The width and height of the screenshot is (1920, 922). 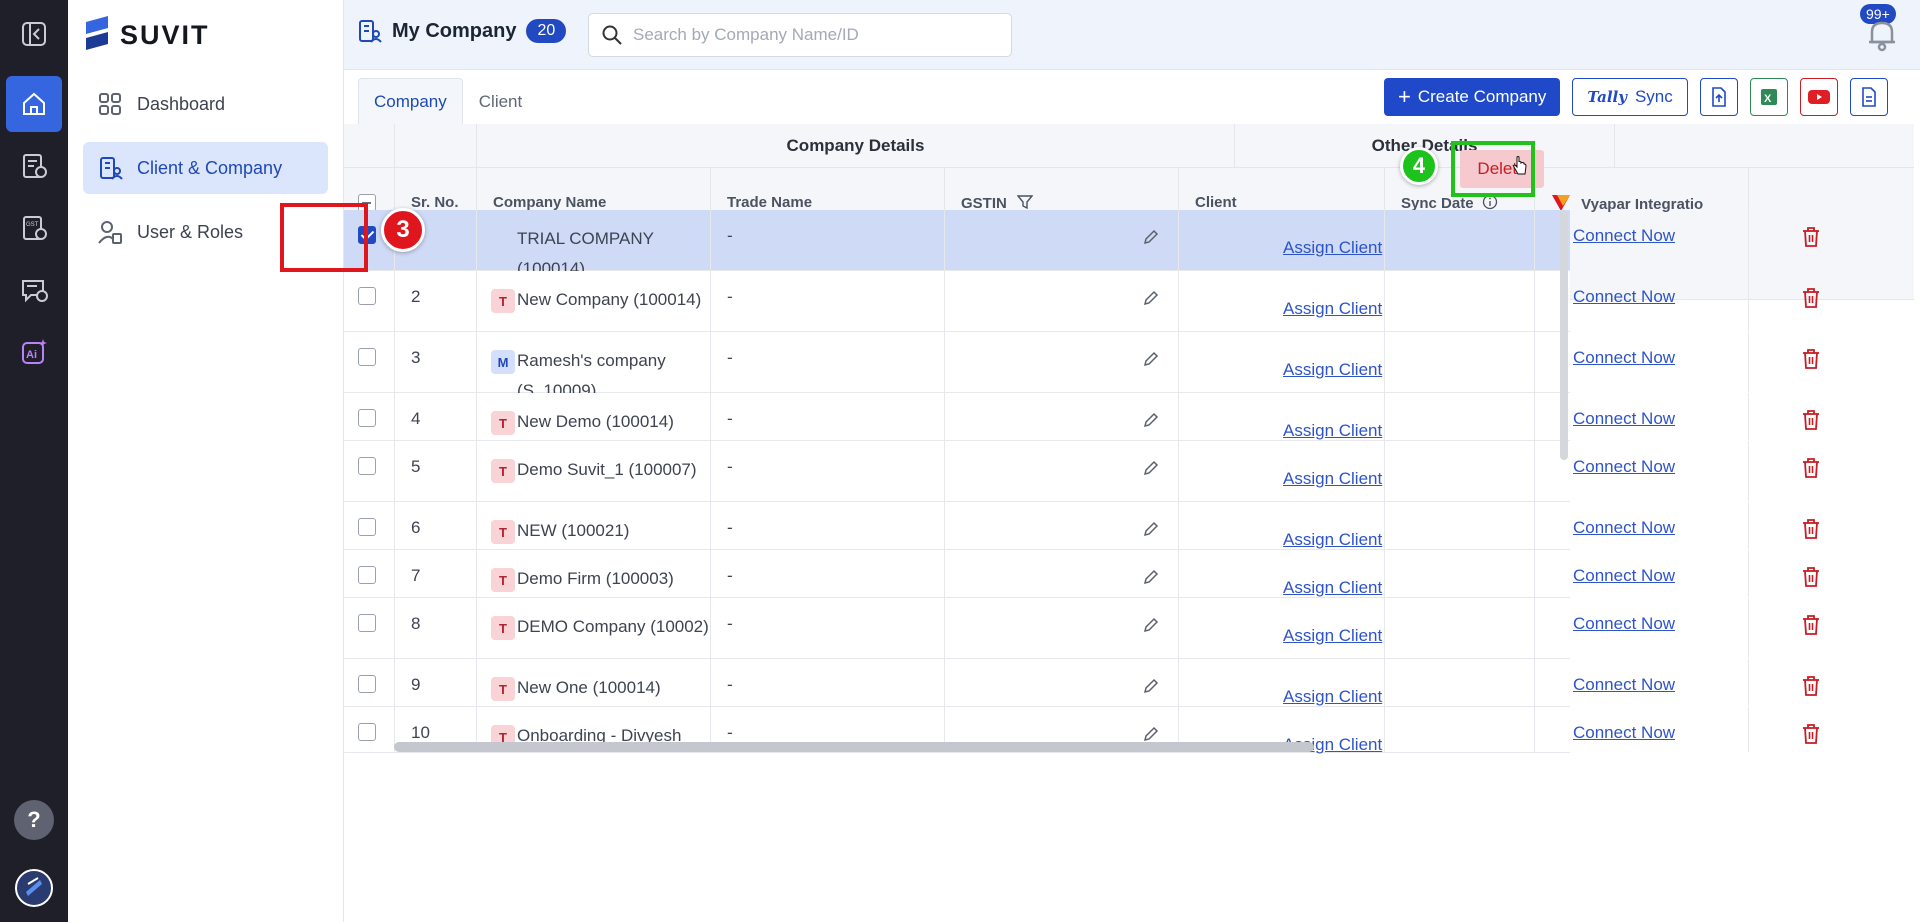 I want to click on document-button, so click(x=1868, y=97).